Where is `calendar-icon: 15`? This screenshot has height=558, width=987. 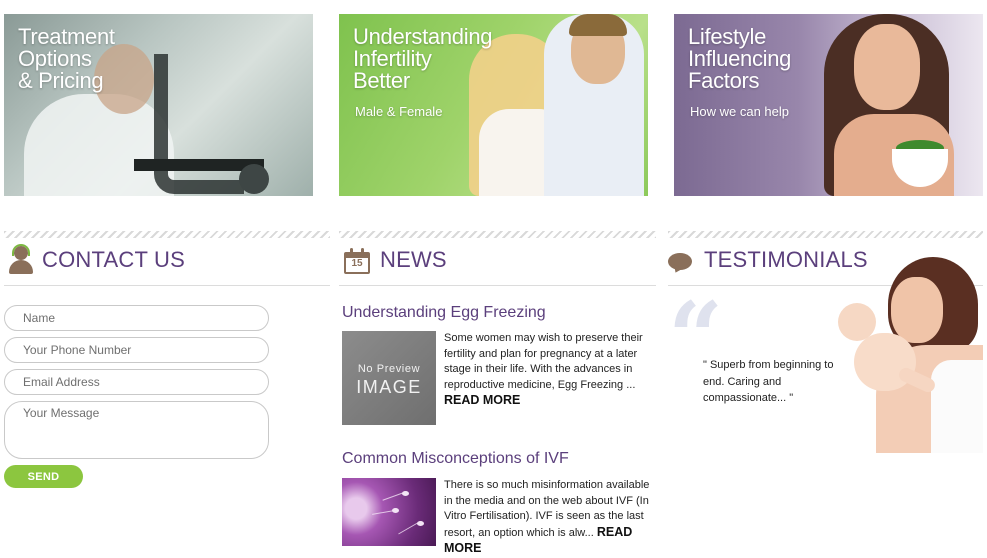
calendar-icon: 15 is located at coordinates (358, 260).